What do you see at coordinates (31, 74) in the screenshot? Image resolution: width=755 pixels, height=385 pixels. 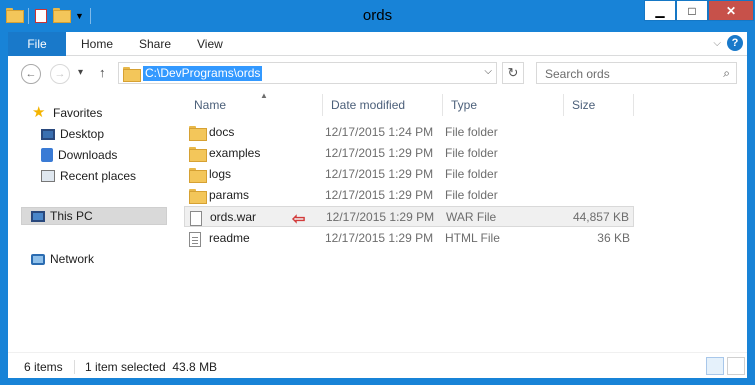 I see `back-button: ←` at bounding box center [31, 74].